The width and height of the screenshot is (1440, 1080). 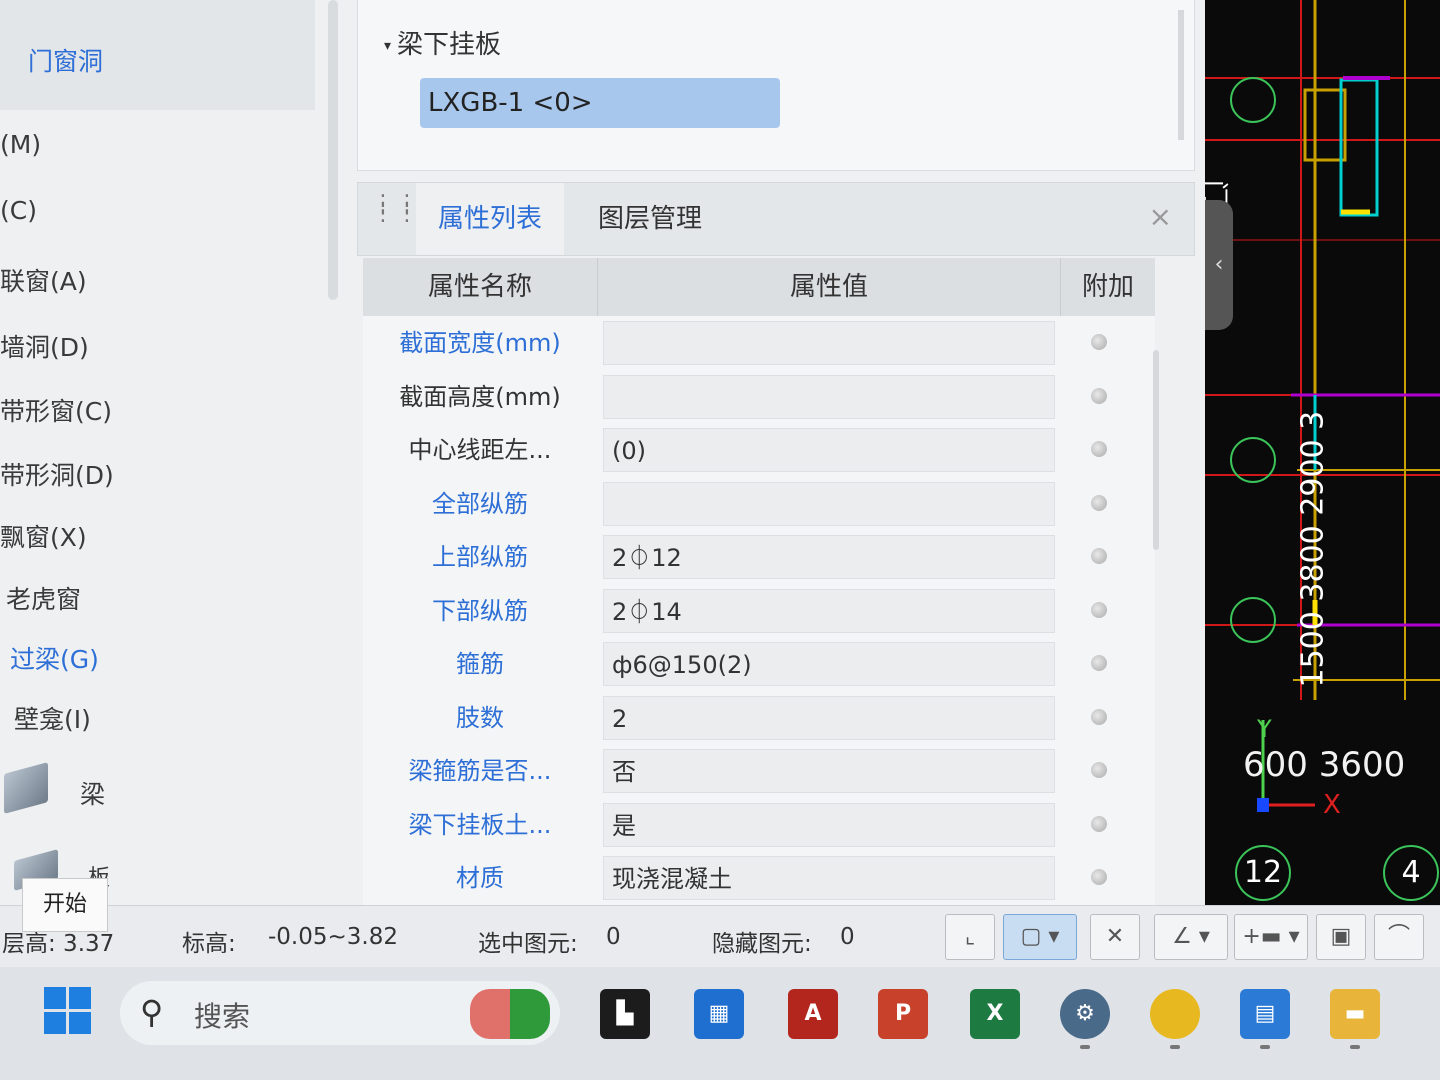 I want to click on component-item: (M), so click(x=20, y=144).